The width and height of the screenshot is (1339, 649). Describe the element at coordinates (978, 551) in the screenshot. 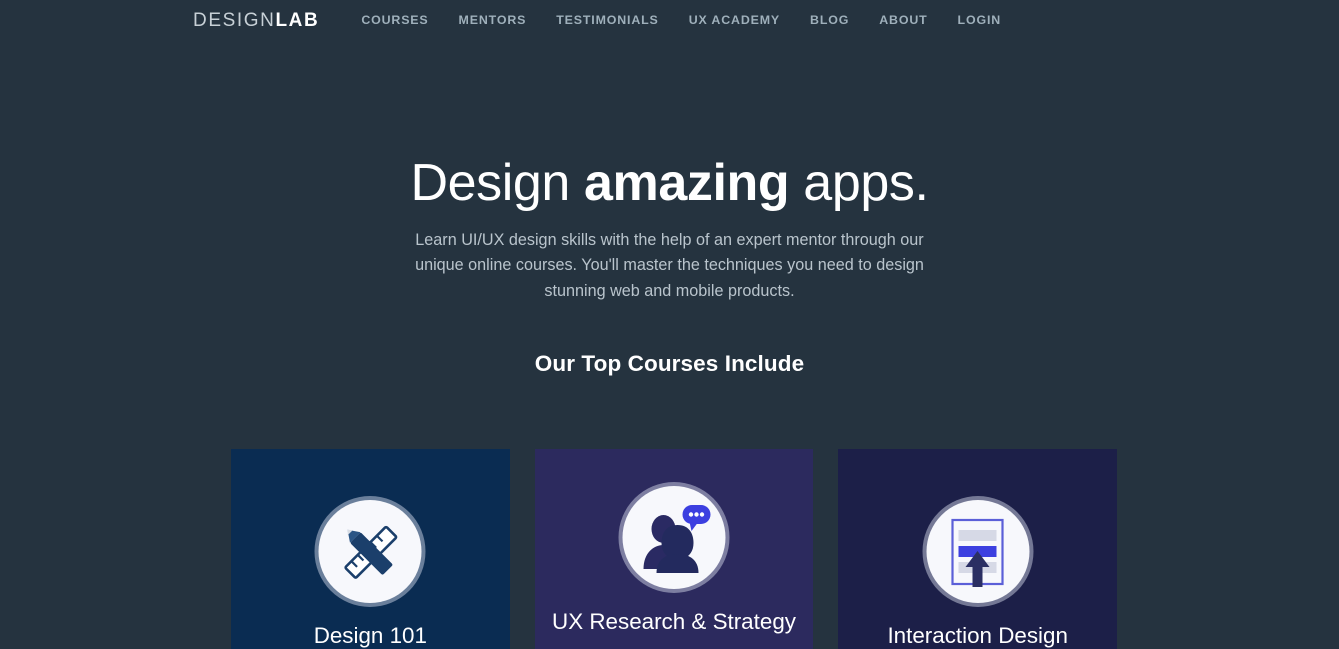

I see `wireframe-cursor-icon` at that location.